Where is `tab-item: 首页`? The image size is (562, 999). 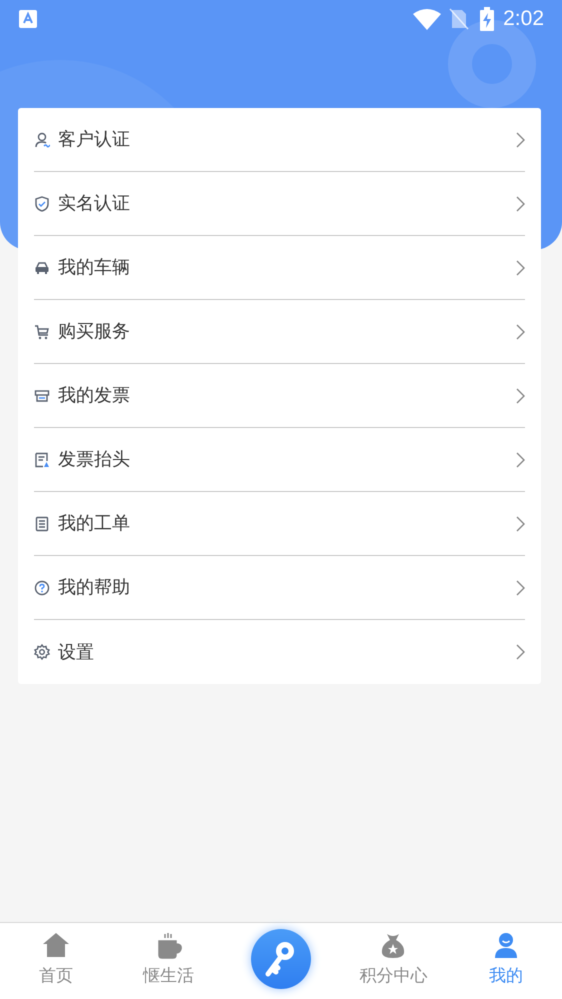 tab-item: 首页 is located at coordinates (56, 961).